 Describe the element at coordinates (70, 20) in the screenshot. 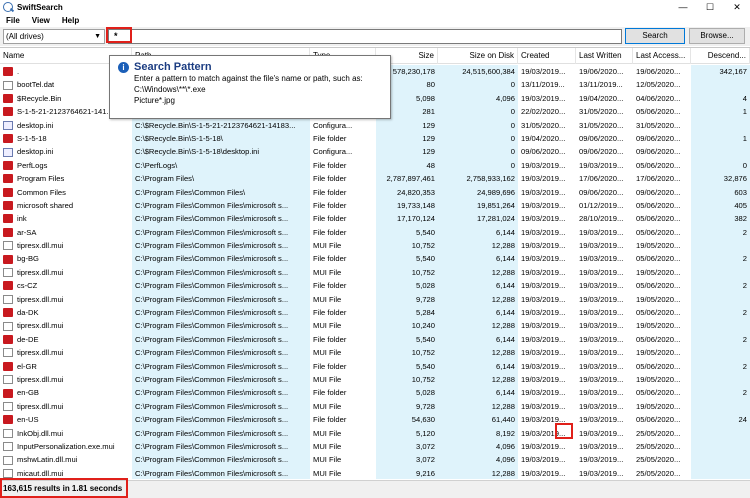

I see `menu-help: Help` at that location.